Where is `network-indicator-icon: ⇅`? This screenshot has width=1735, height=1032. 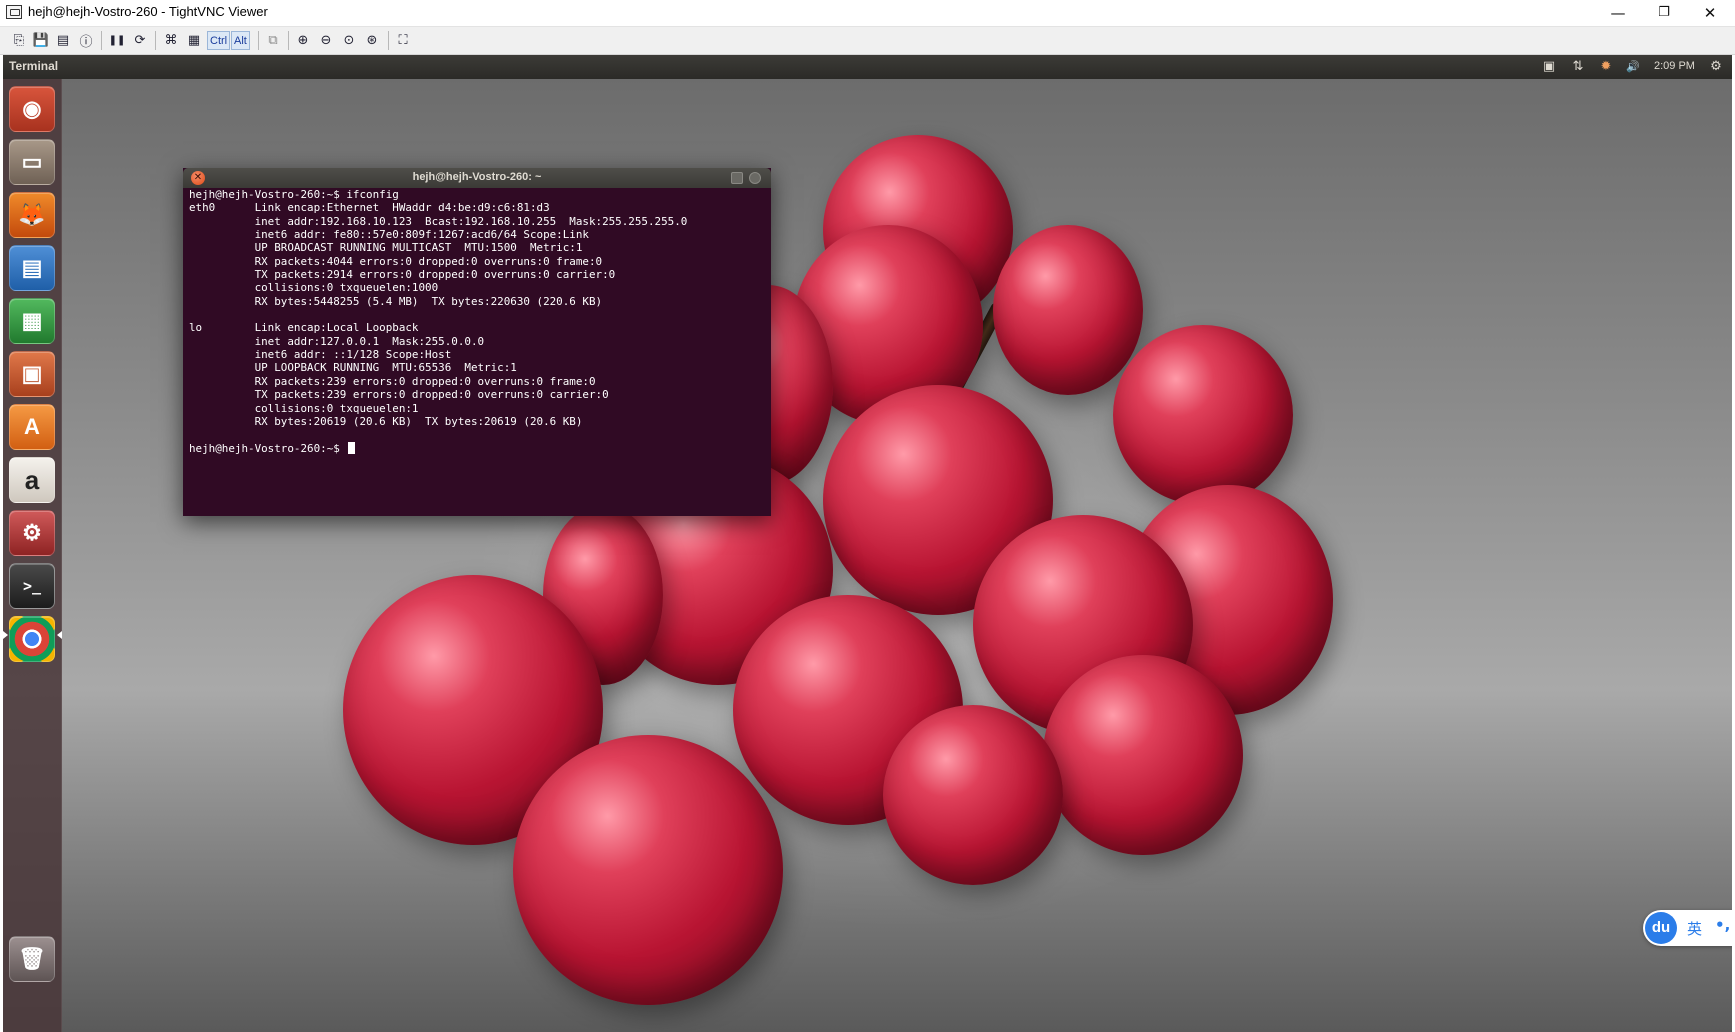
network-indicator-icon: ⇅ is located at coordinates (1578, 67).